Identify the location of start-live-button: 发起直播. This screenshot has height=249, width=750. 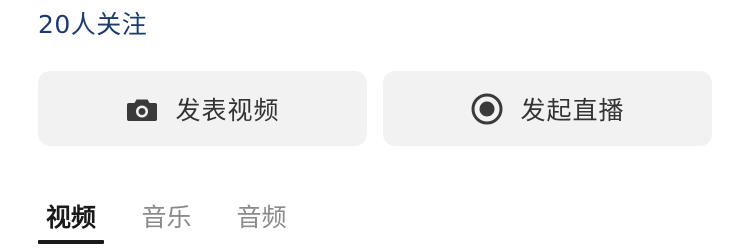
(547, 108).